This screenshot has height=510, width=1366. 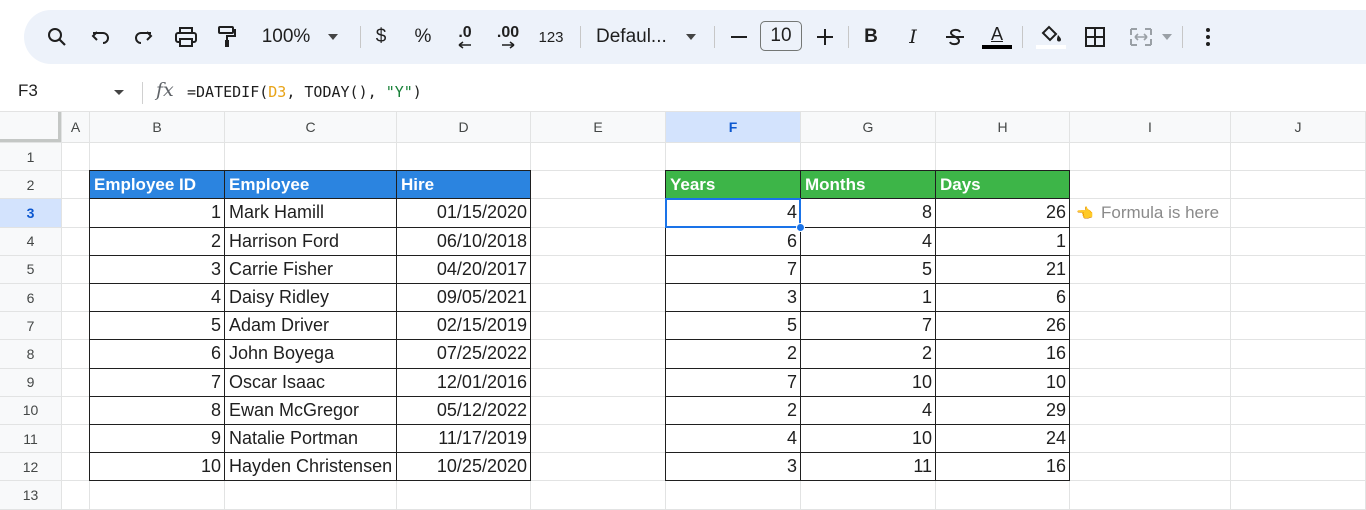 I want to click on redo-icon, so click(x=143, y=37).